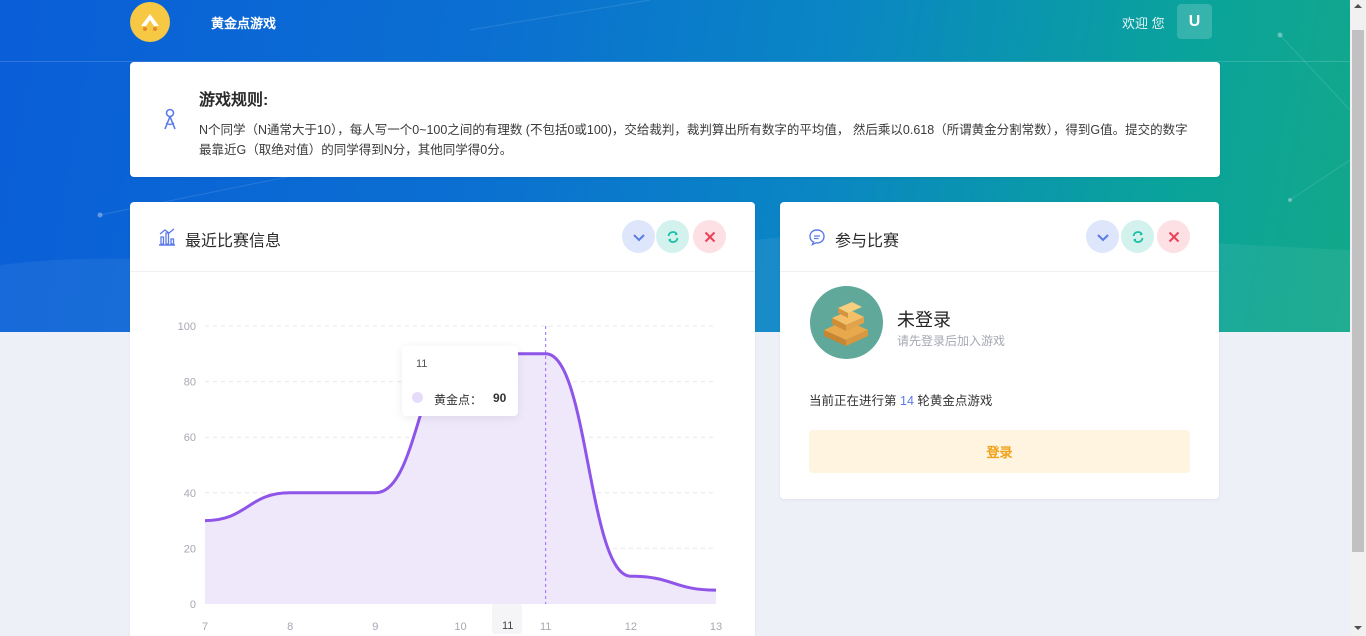 The height and width of the screenshot is (636, 1366). What do you see at coordinates (290, 627) in the screenshot?
I see `x-tick-label: 8` at bounding box center [290, 627].